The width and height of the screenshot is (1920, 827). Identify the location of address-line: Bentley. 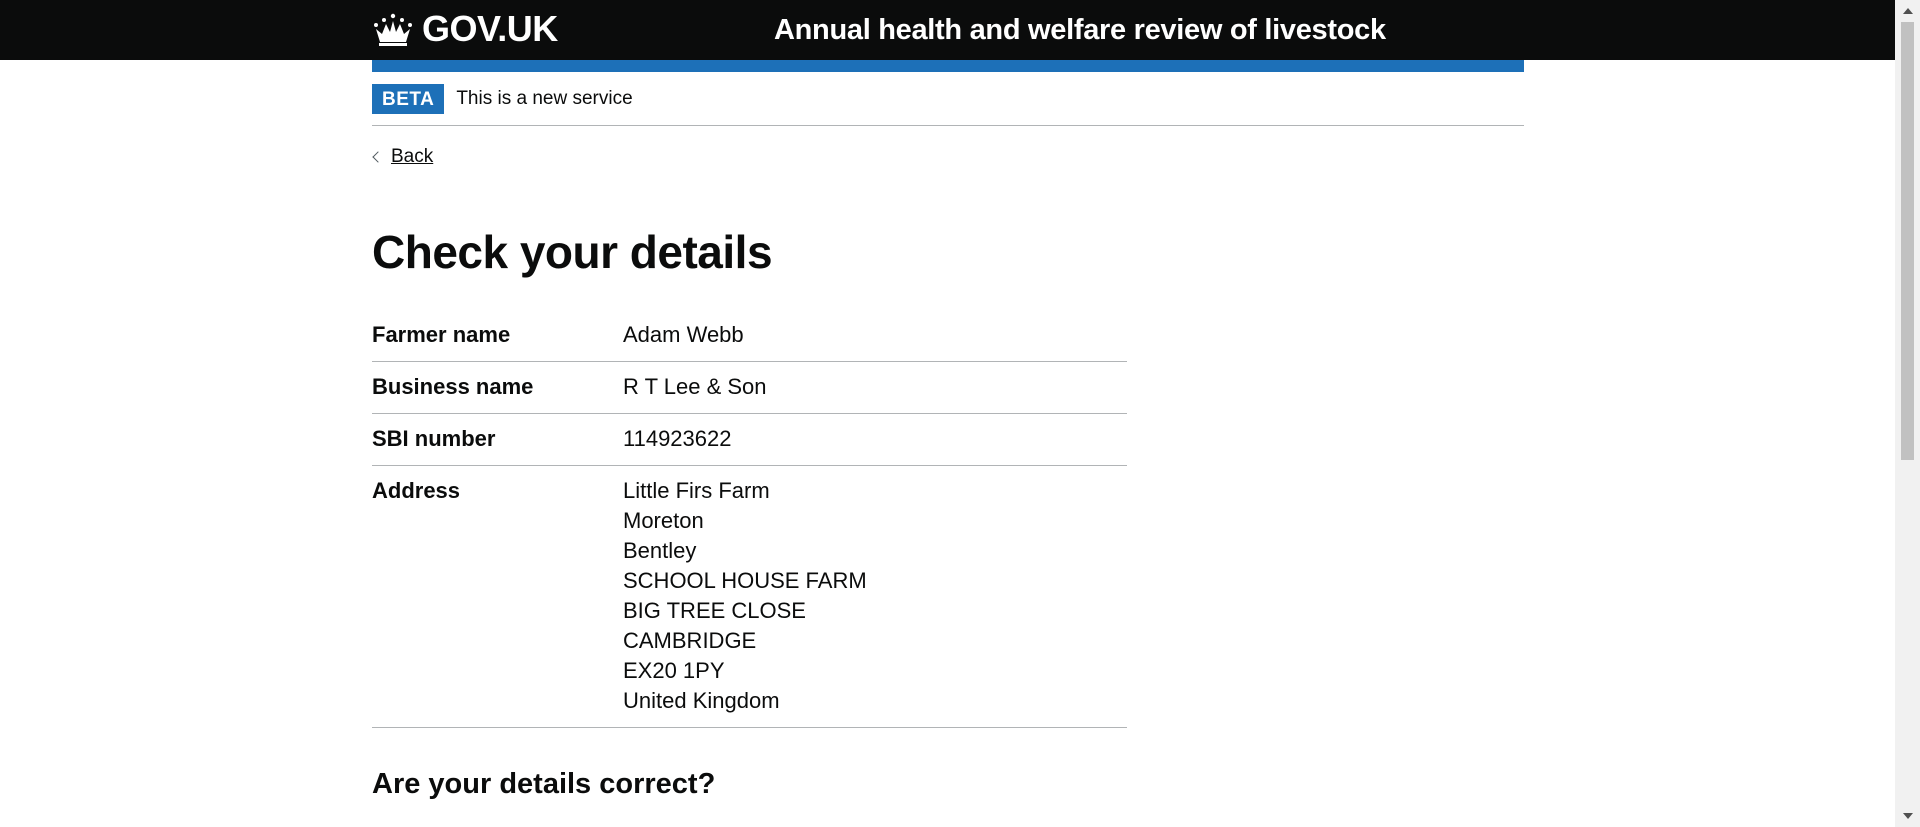
(660, 550).